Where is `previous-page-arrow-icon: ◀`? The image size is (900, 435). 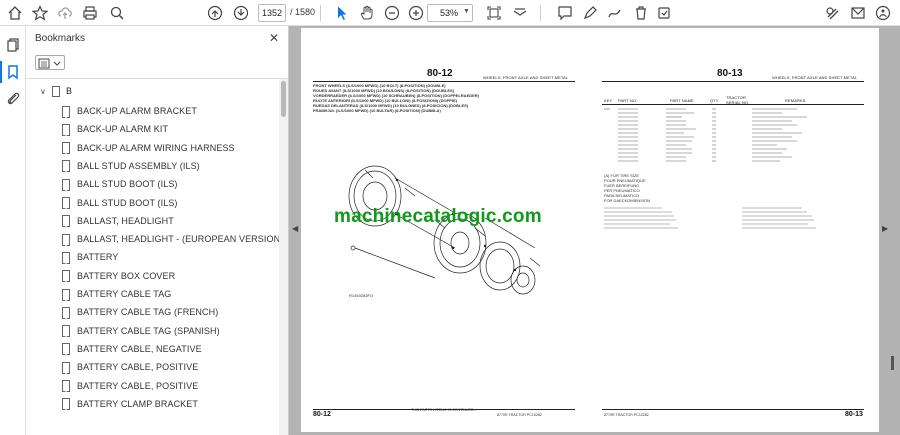
previous-page-arrow-icon: ◀ is located at coordinates (295, 228).